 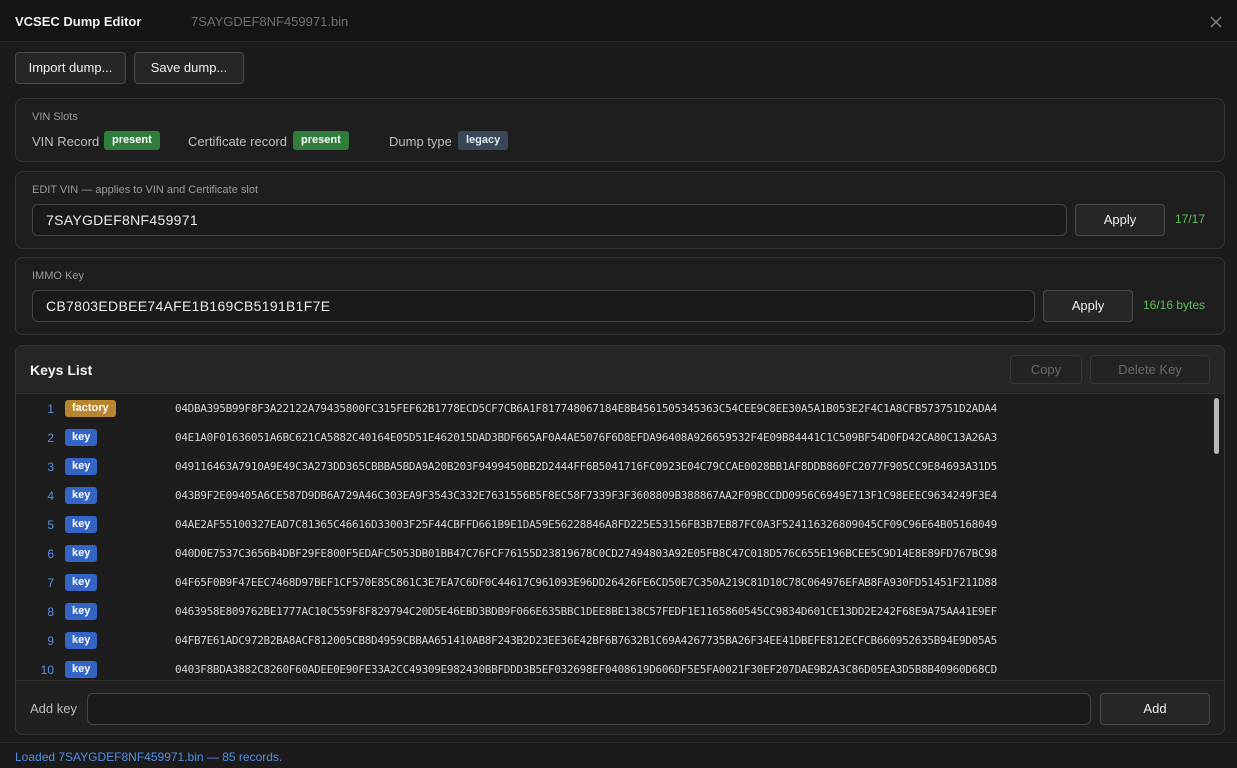 I want to click on cert-record-status-badge: present, so click(x=321, y=140).